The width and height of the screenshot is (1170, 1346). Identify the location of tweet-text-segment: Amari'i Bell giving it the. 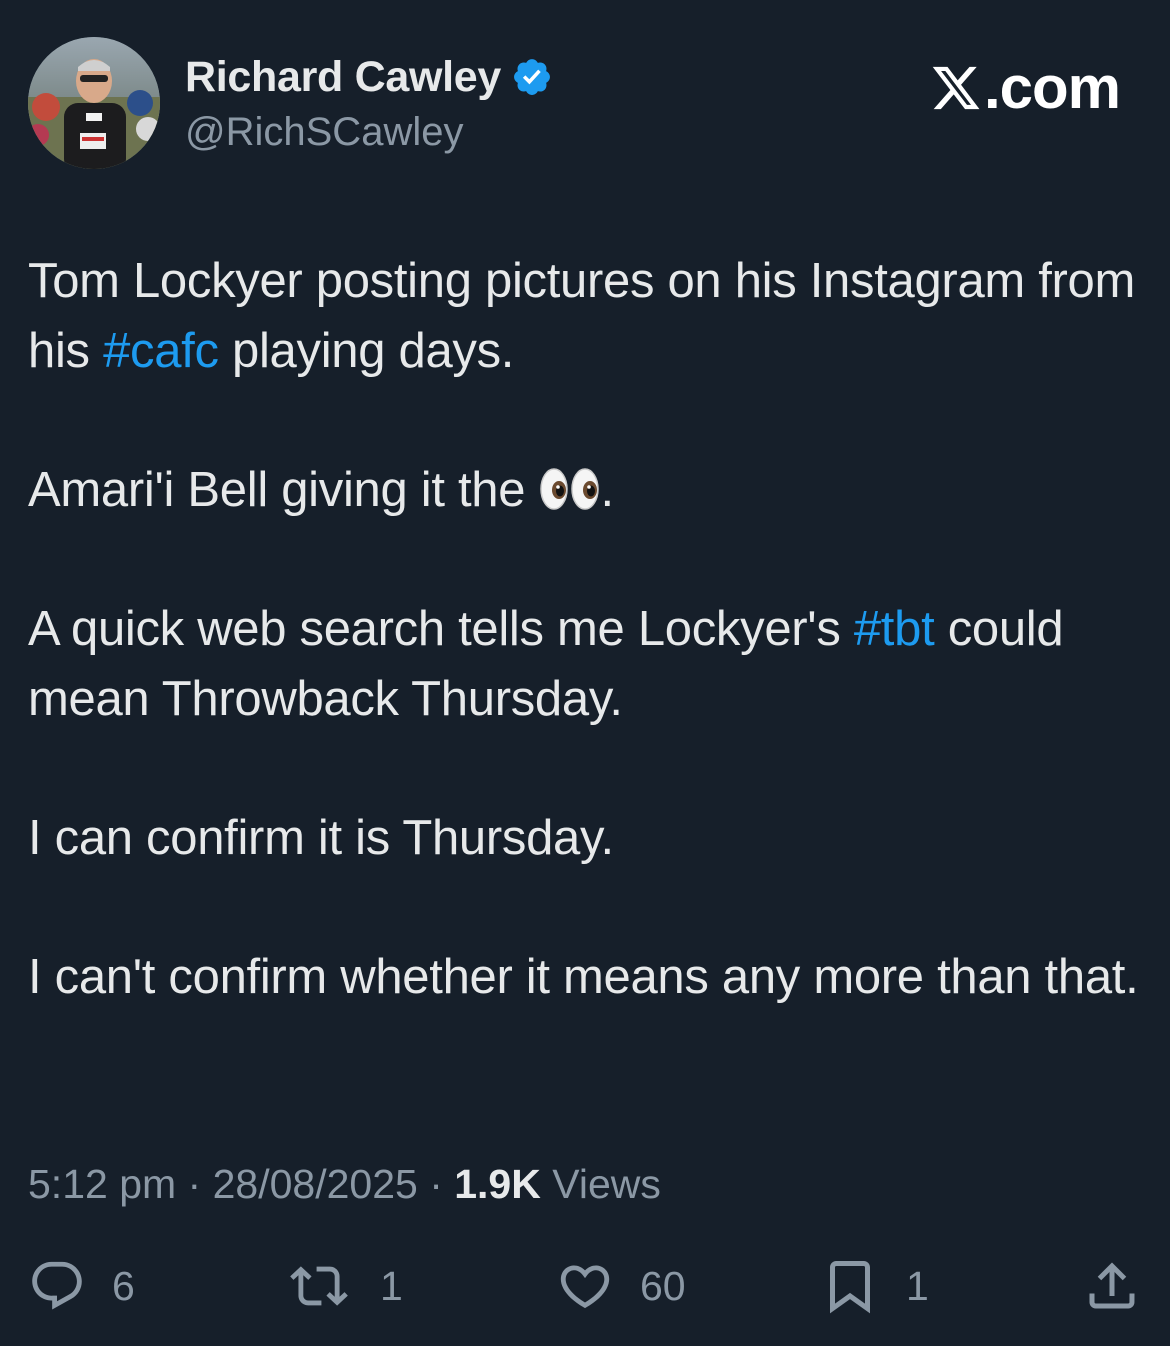
(283, 490).